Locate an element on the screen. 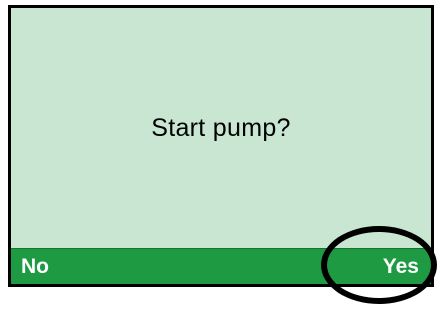  yes-softkey: Yes is located at coordinates (401, 266).